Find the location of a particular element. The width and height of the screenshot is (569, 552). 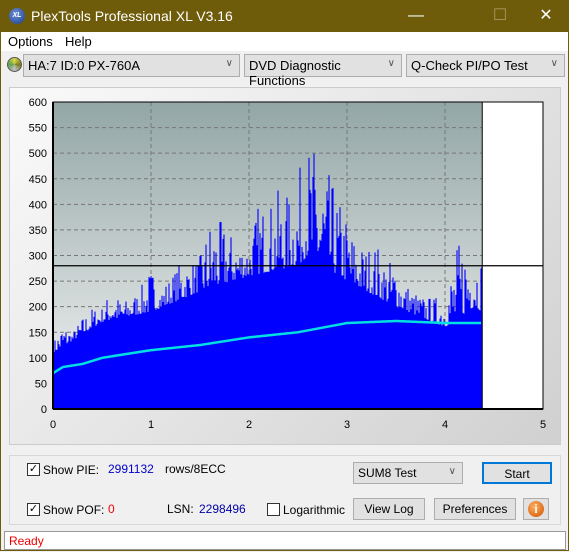

y-tick-label: 150 is located at coordinates (38, 333).